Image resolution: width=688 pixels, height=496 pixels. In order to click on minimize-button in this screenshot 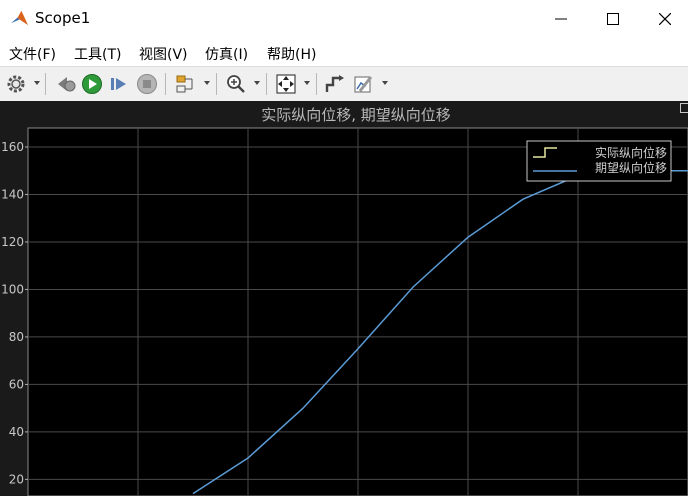, I will do `click(561, 19)`.